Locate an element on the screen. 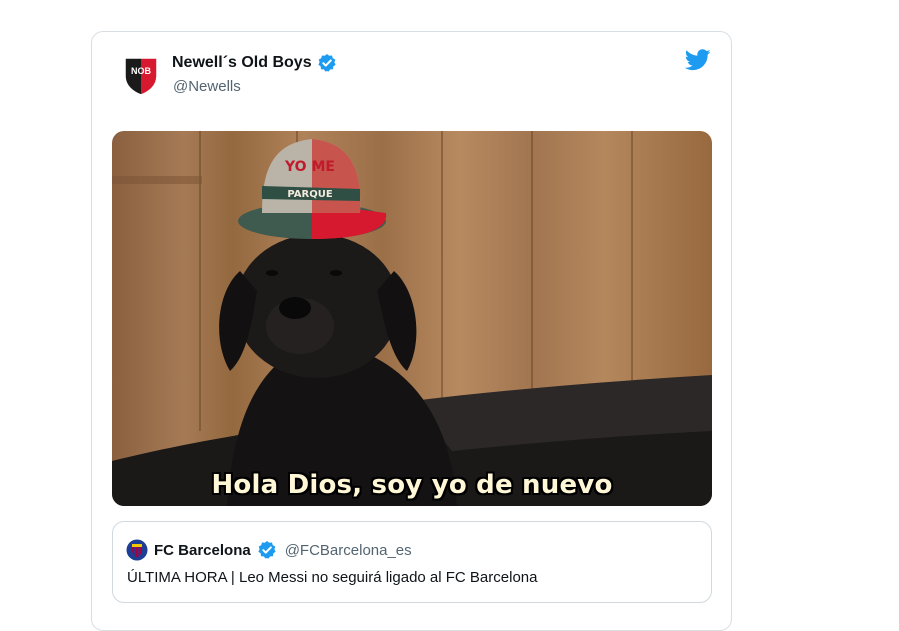  quoted-author-name: FC Barcelona is located at coordinates (202, 550).